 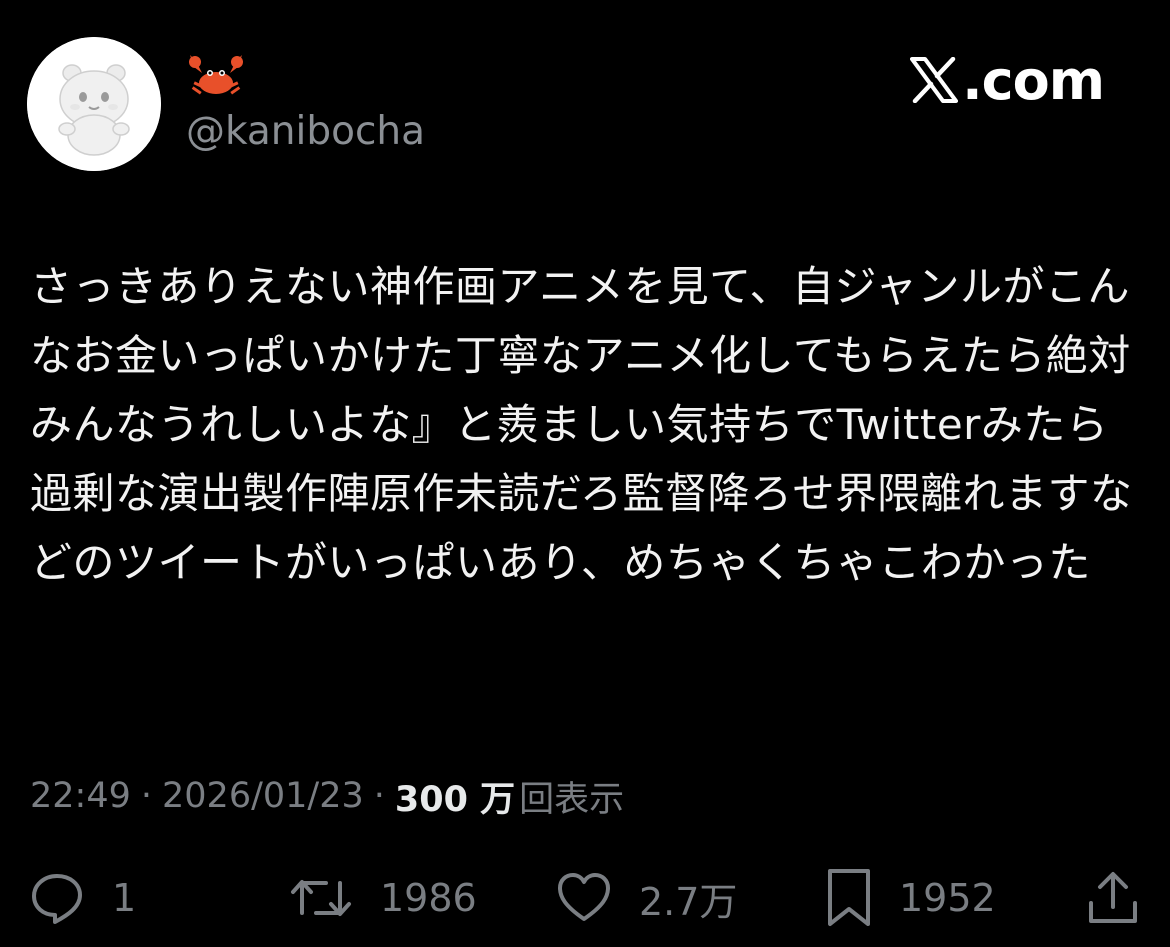 I want to click on retweet-button: 1986, so click(x=382, y=898).